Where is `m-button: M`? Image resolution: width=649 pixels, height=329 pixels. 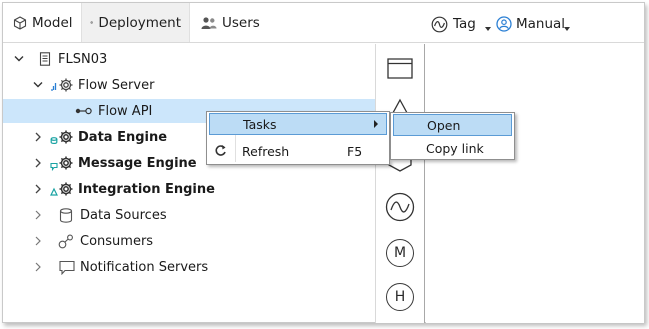
m-button: M is located at coordinates (400, 253).